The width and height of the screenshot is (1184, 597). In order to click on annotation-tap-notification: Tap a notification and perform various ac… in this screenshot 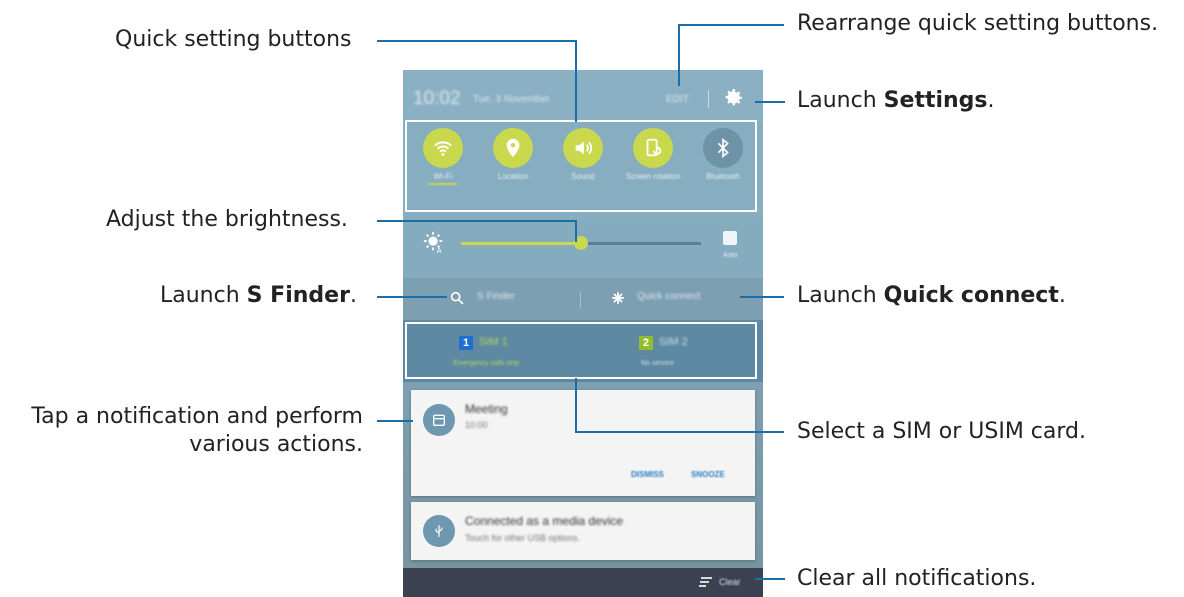, I will do `click(197, 430)`.